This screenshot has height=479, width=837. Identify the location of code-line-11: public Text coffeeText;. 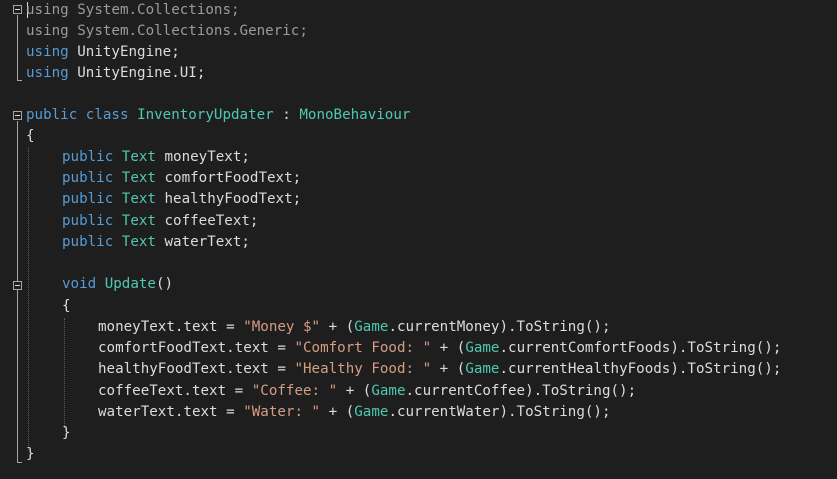
(160, 221).